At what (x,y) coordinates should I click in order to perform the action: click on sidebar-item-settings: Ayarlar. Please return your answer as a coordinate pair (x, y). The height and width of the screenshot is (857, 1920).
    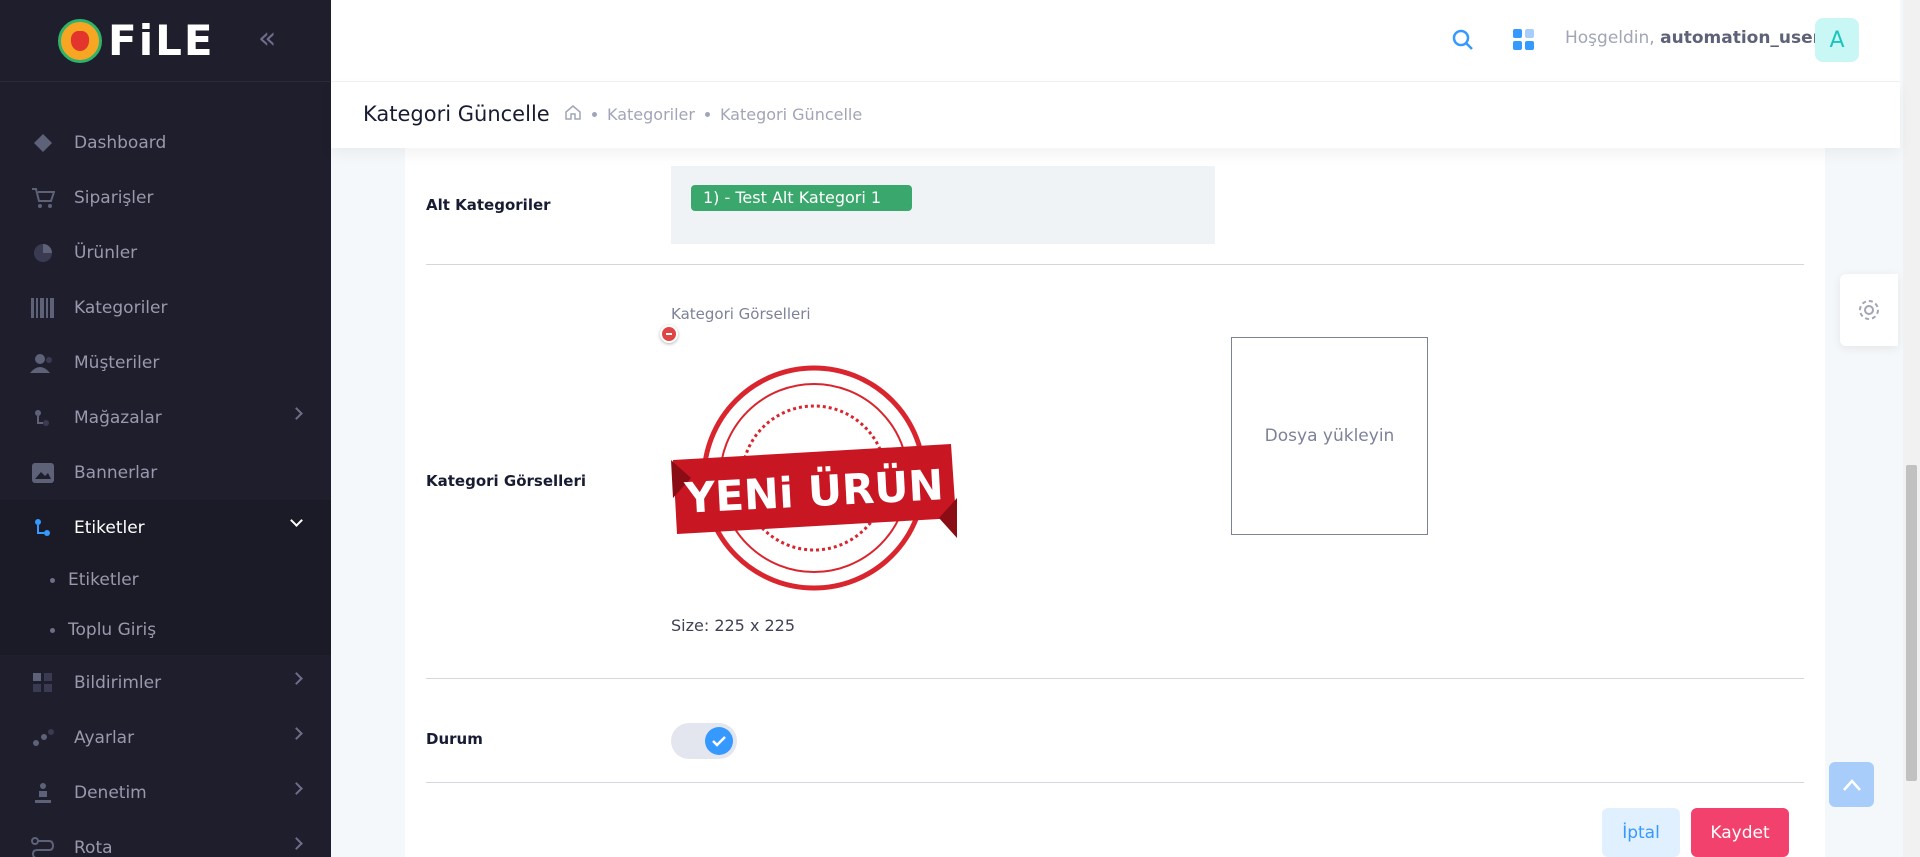
    Looking at the image, I should click on (165, 737).